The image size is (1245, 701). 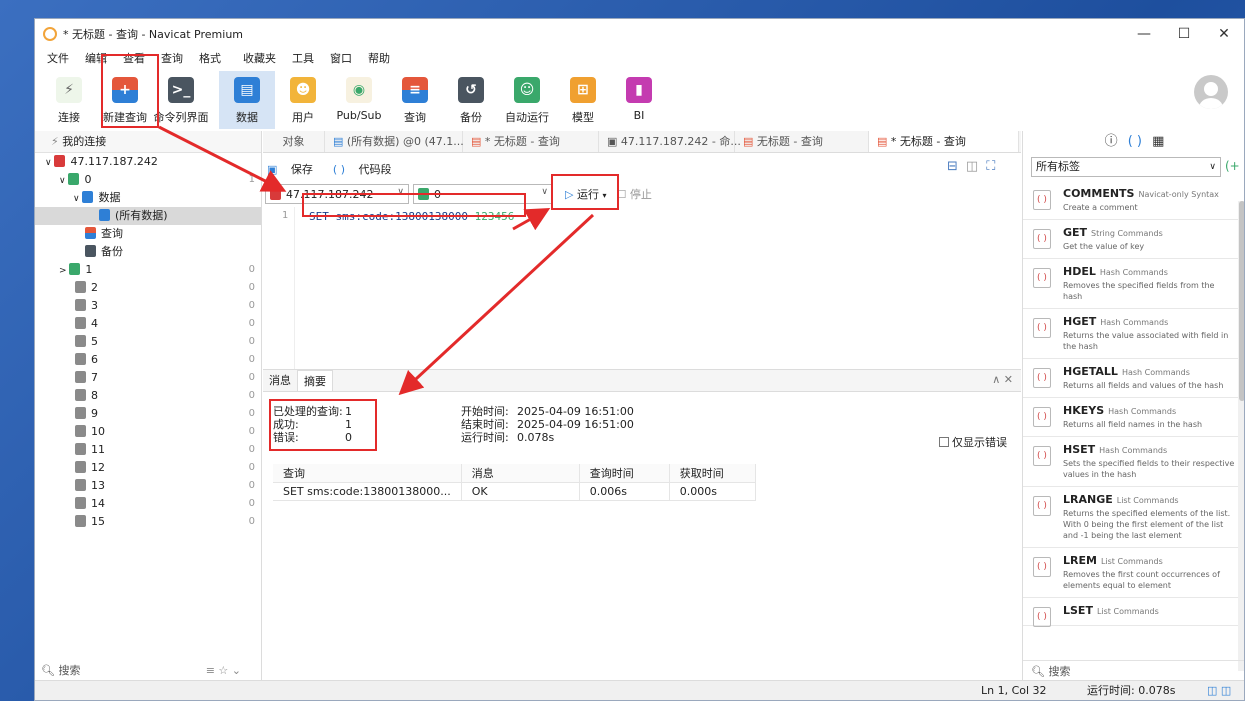 I want to click on tree-db-4: 40, so click(x=148, y=324).